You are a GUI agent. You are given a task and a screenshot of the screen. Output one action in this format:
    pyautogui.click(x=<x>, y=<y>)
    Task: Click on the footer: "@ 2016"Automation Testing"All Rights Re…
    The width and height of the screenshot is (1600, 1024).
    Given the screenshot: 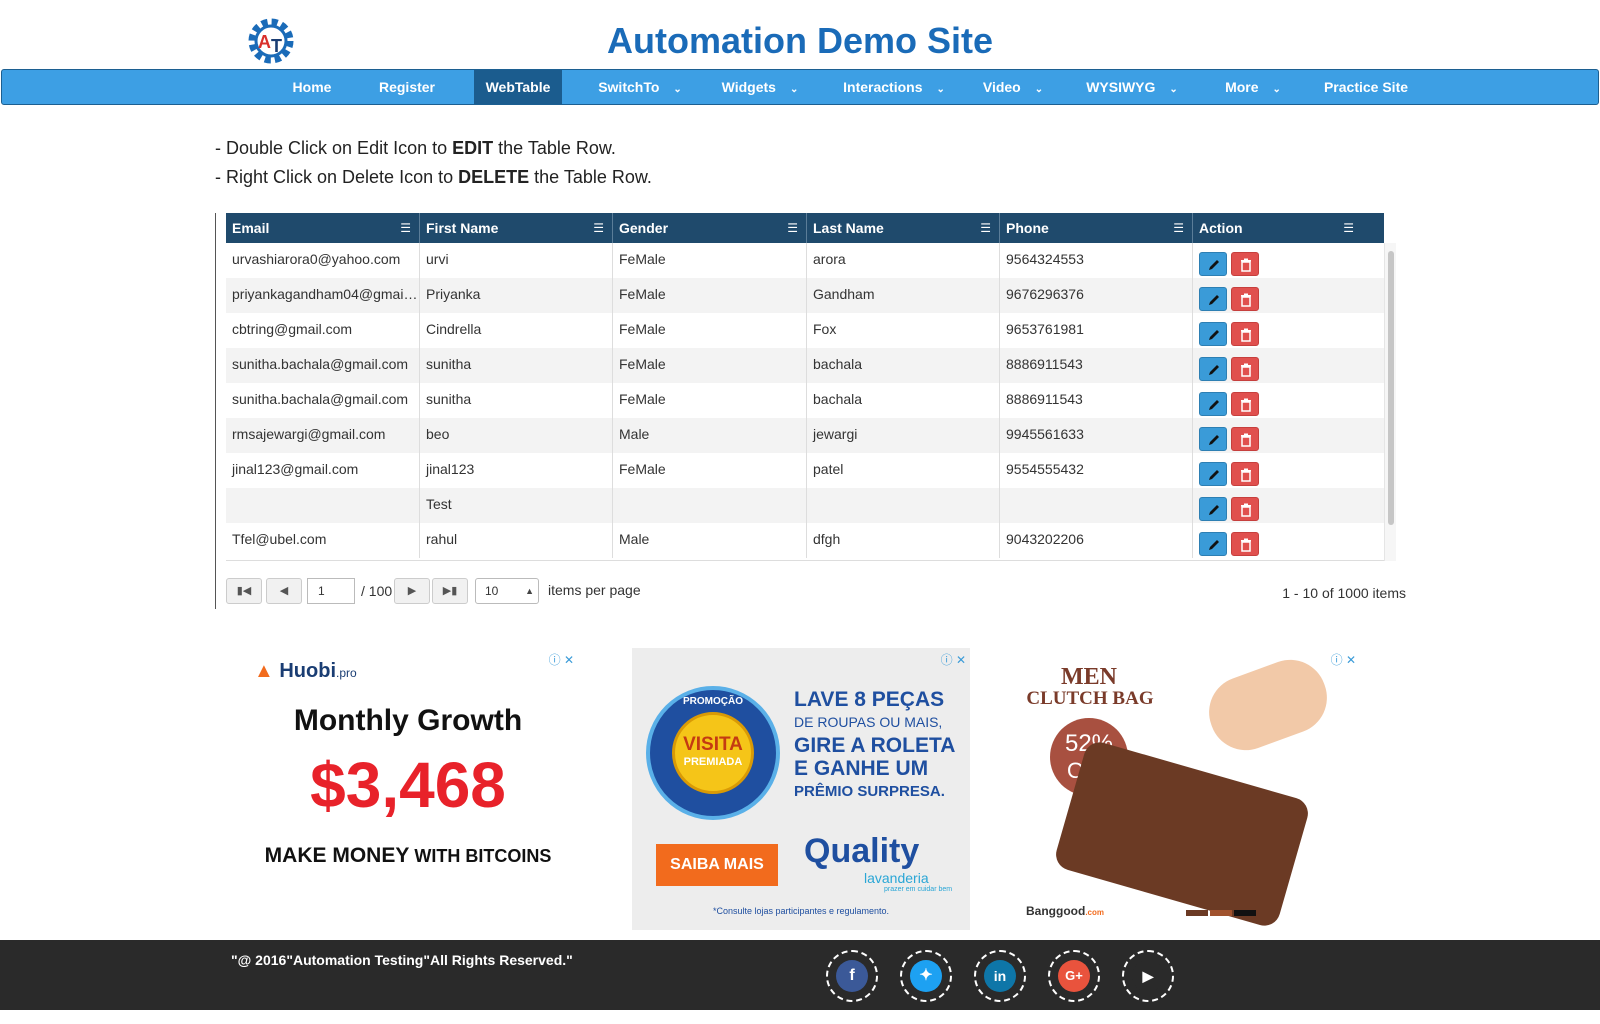 What is the action you would take?
    pyautogui.click(x=800, y=975)
    